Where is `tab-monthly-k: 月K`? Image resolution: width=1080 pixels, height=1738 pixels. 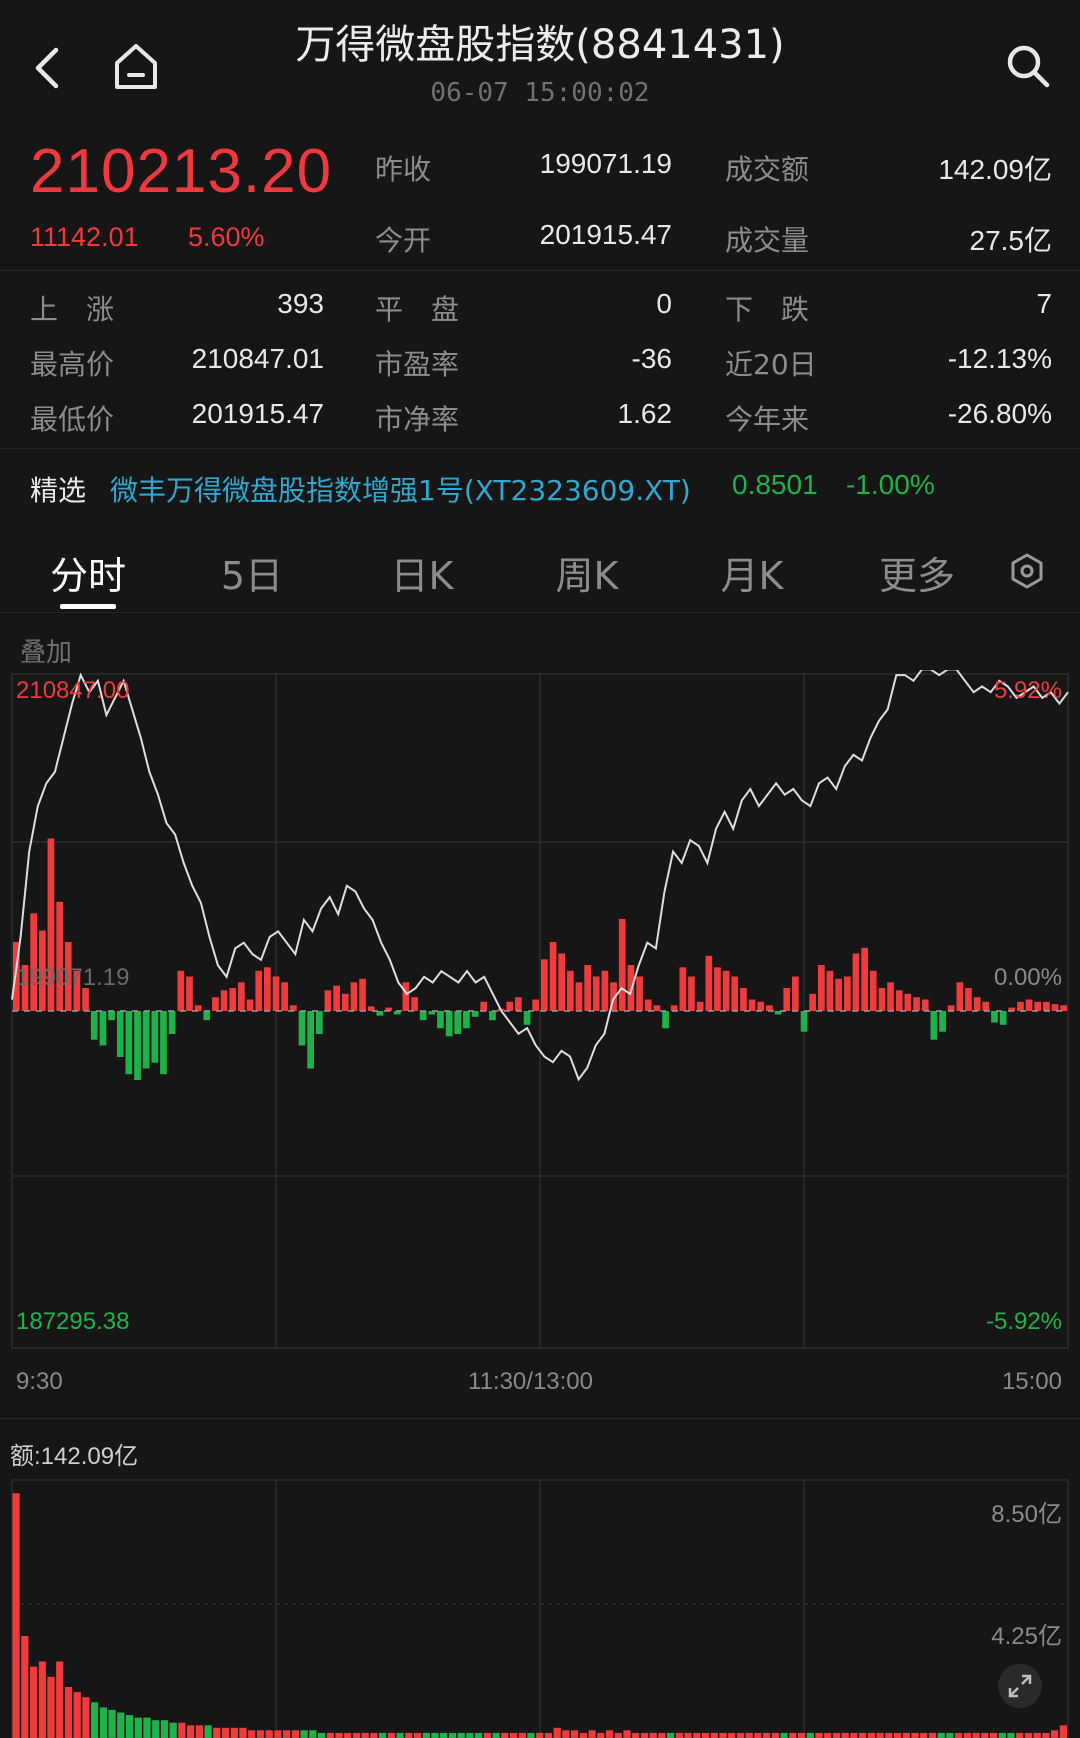 tab-monthly-k: 月K is located at coordinates (752, 572).